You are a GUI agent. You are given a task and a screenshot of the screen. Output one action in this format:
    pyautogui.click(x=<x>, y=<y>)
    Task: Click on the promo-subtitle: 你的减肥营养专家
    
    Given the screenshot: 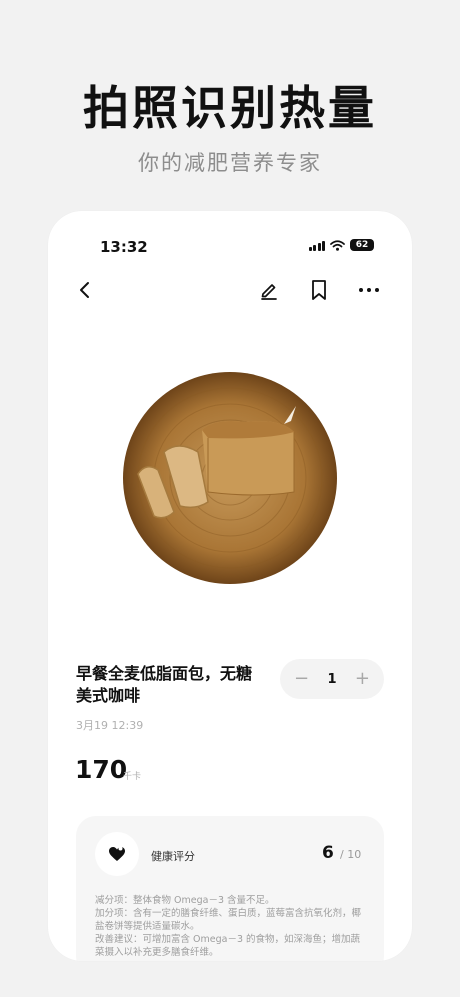 What is the action you would take?
    pyautogui.click(x=230, y=163)
    